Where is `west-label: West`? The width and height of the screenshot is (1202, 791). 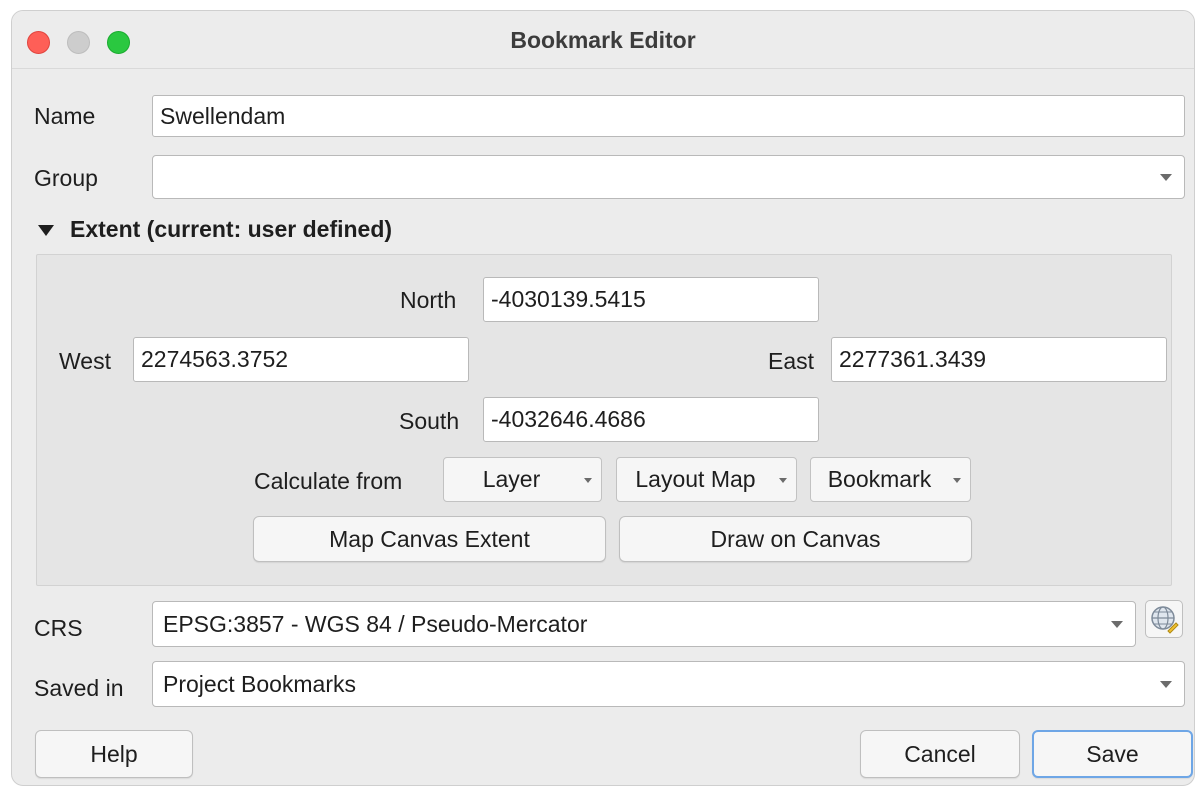 west-label: West is located at coordinates (85, 361).